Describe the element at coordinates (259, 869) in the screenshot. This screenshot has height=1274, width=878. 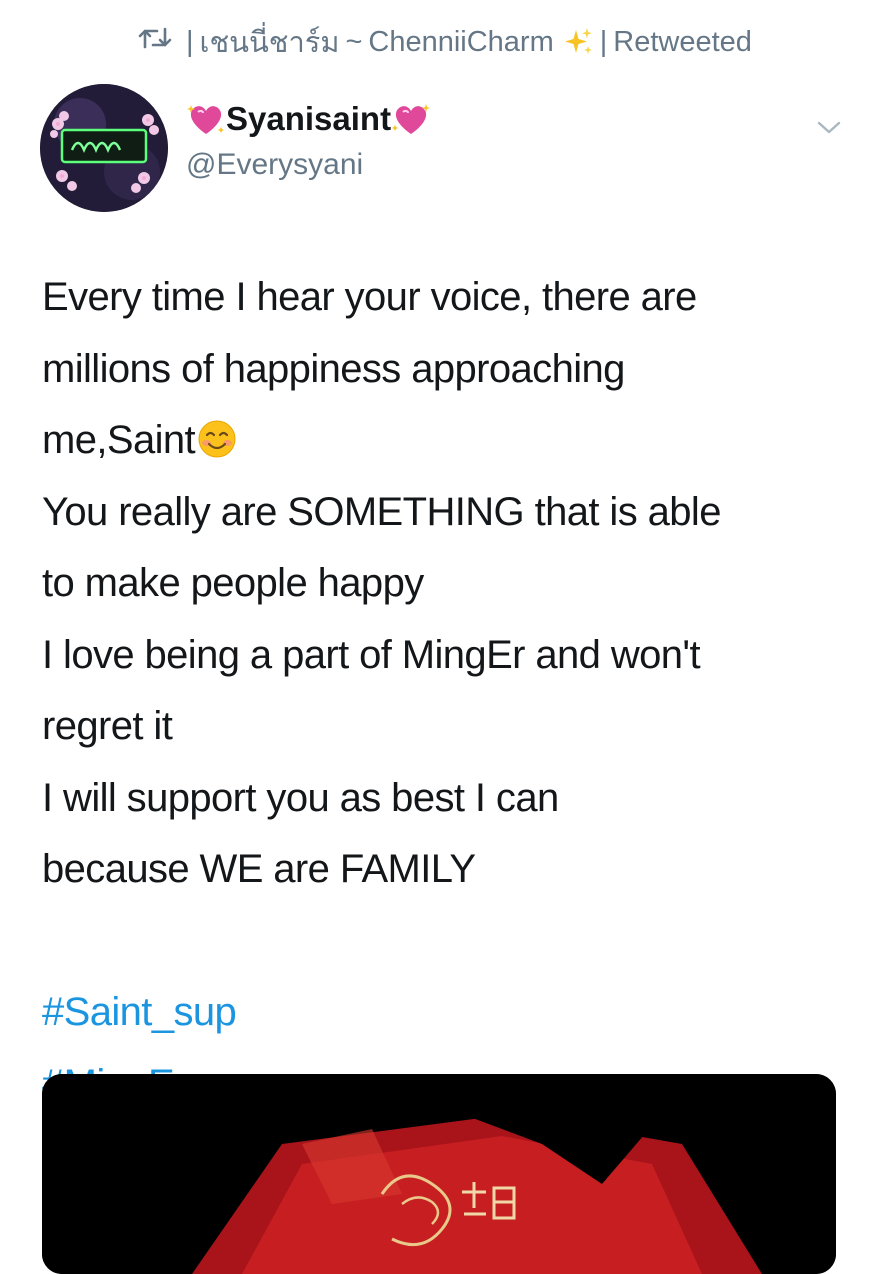
I see `tweet-line: because WE are FAMILY` at that location.